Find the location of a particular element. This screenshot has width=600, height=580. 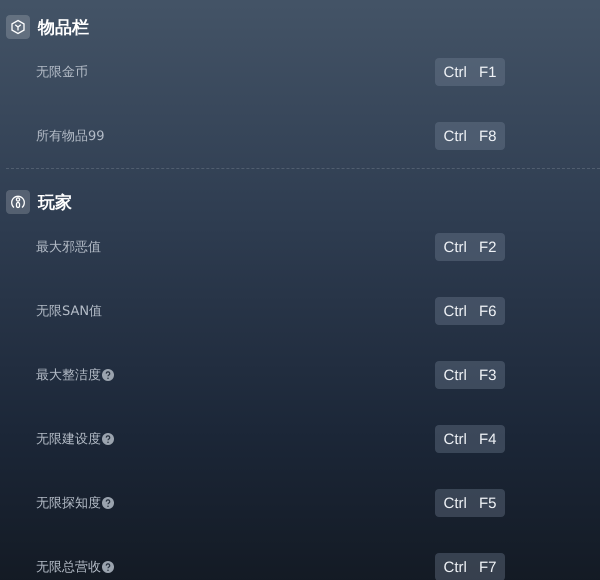

section-title: 物品栏 is located at coordinates (63, 27).